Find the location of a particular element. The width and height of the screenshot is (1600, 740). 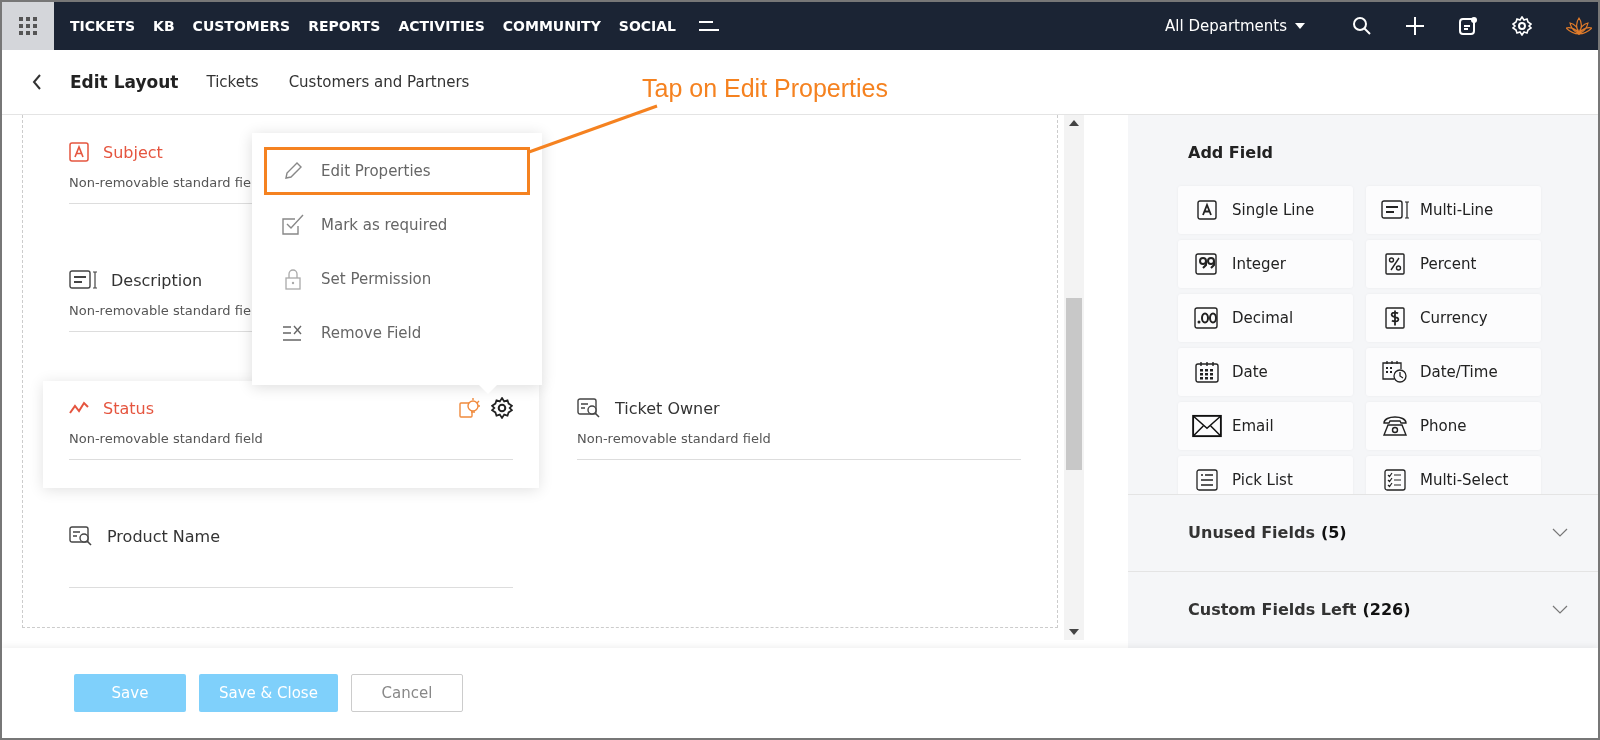

calendar-icon is located at coordinates (1207, 372).